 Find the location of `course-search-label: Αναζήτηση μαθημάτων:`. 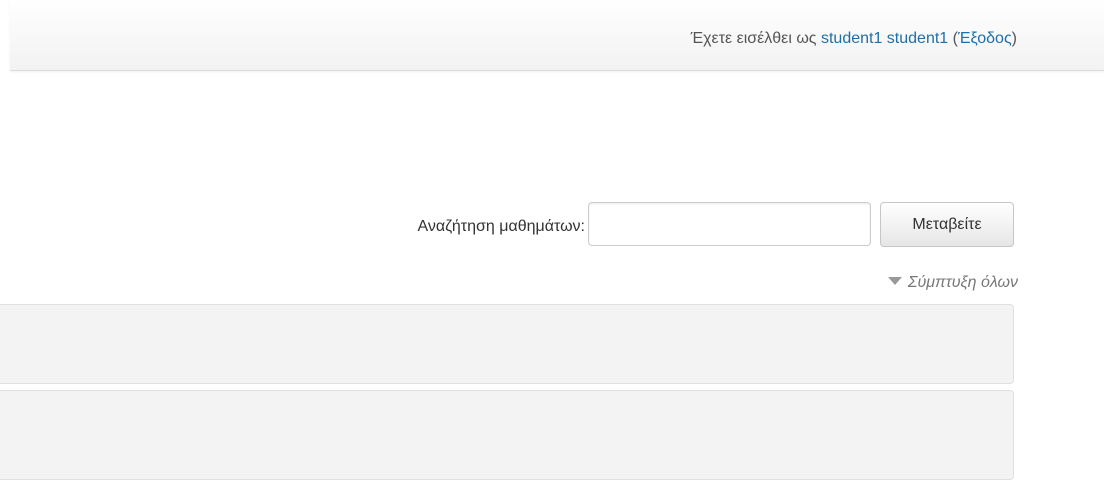

course-search-label: Αναζήτηση μαθημάτων: is located at coordinates (501, 226).